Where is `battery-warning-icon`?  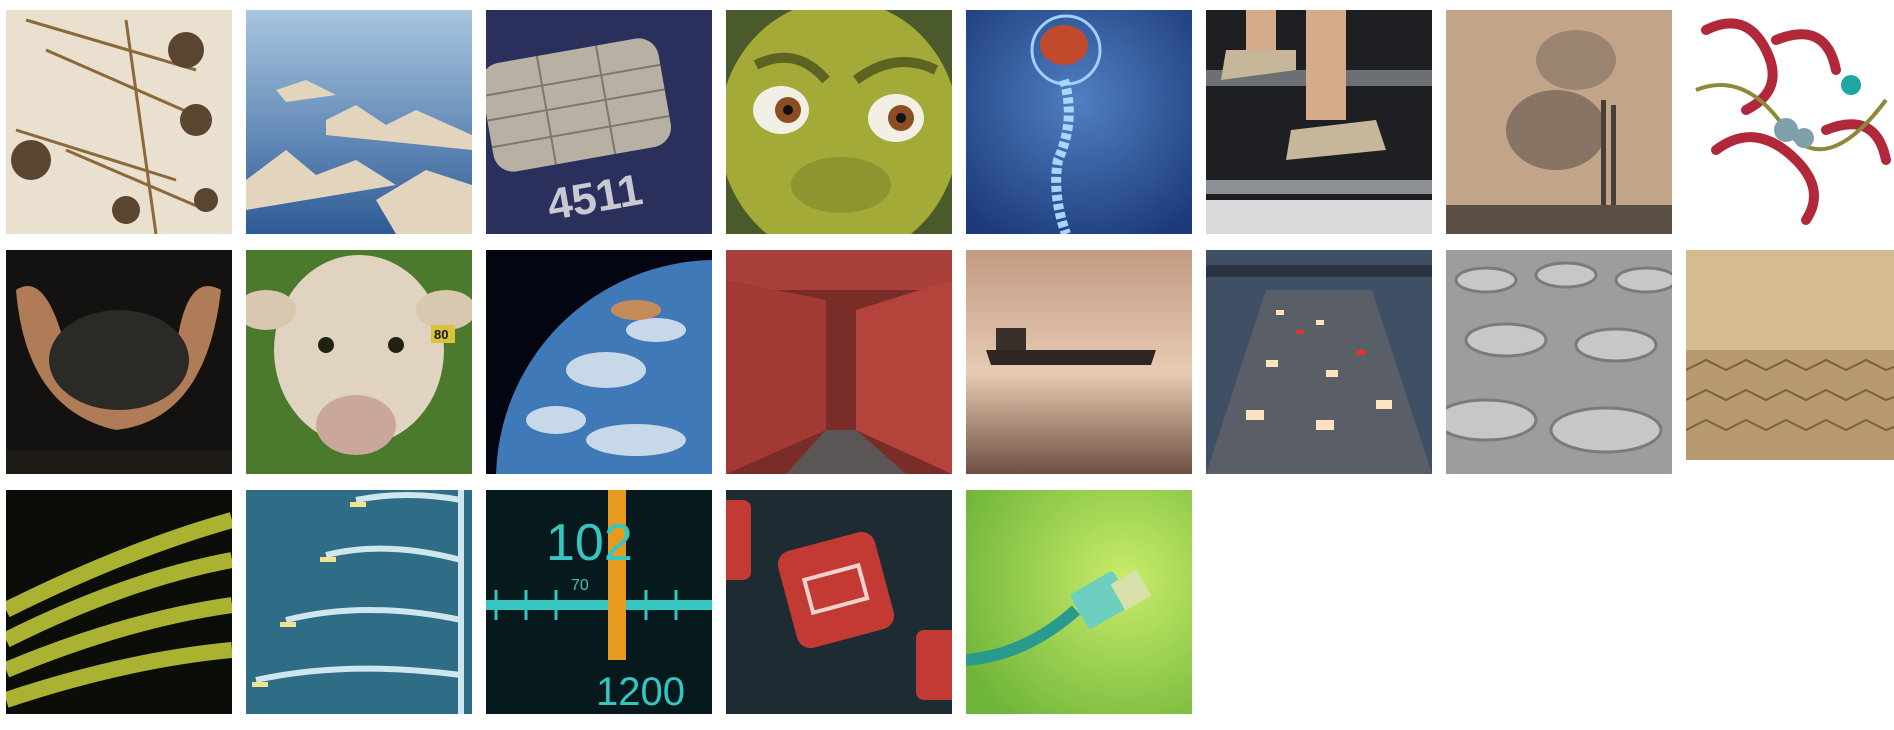 battery-warning-icon is located at coordinates (839, 602).